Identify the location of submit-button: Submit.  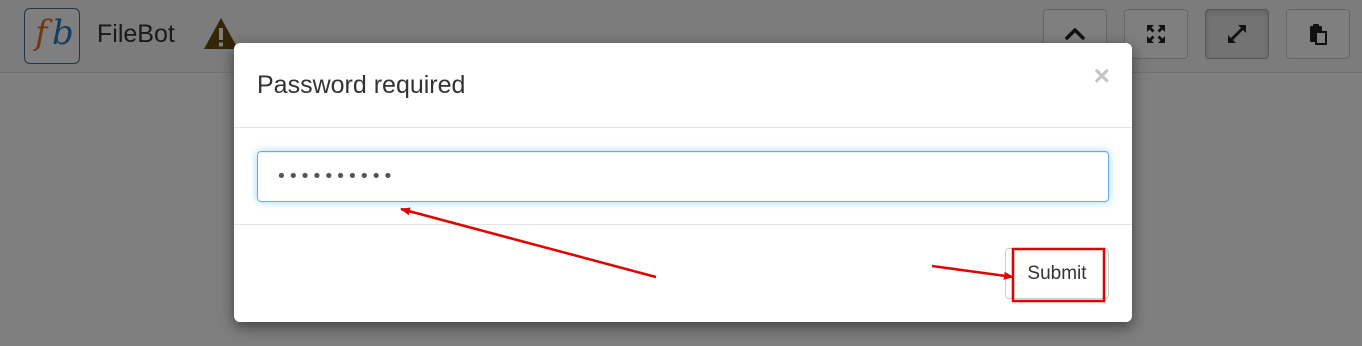
(1057, 273).